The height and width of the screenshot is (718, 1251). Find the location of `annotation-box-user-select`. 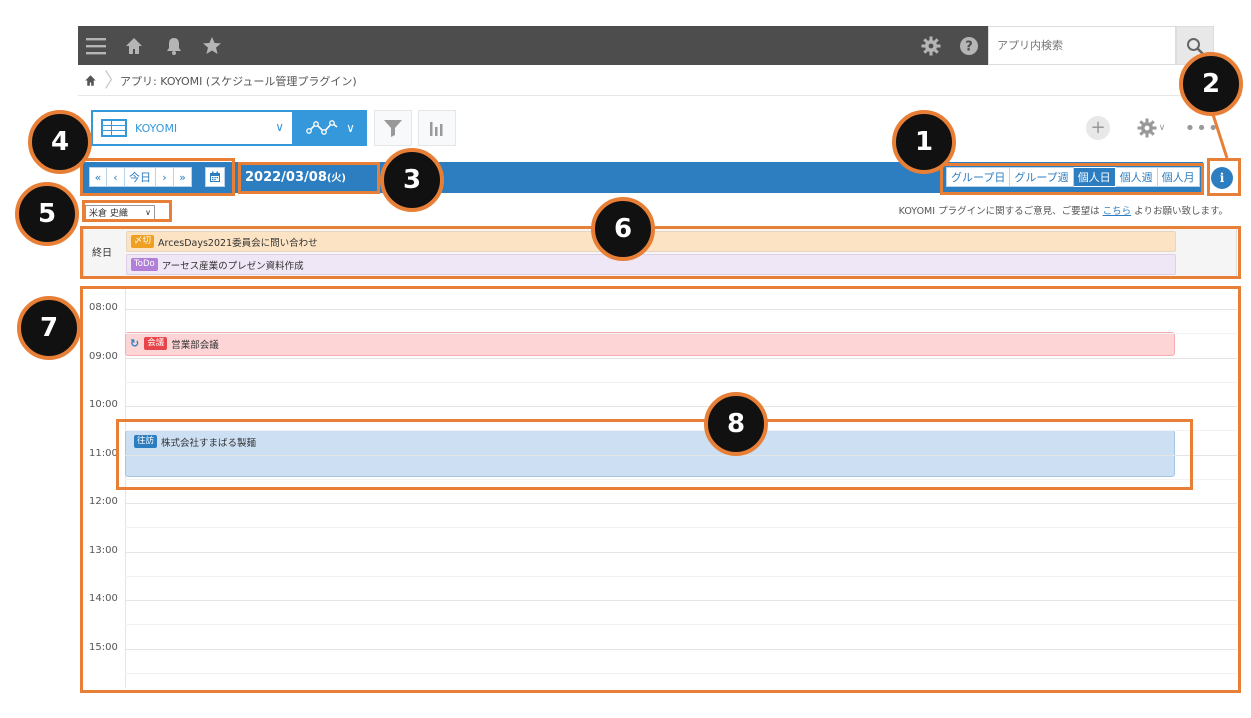

annotation-box-user-select is located at coordinates (127, 211).